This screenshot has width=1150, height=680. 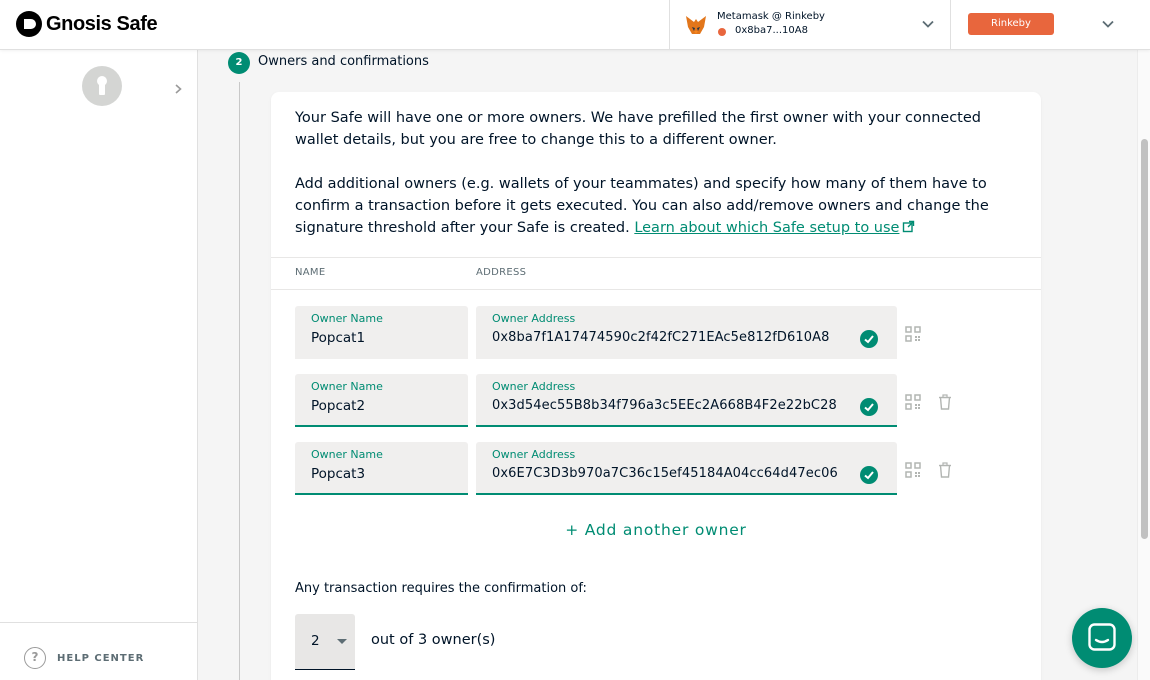 I want to click on keyhole-icon-stem, so click(x=102, y=89).